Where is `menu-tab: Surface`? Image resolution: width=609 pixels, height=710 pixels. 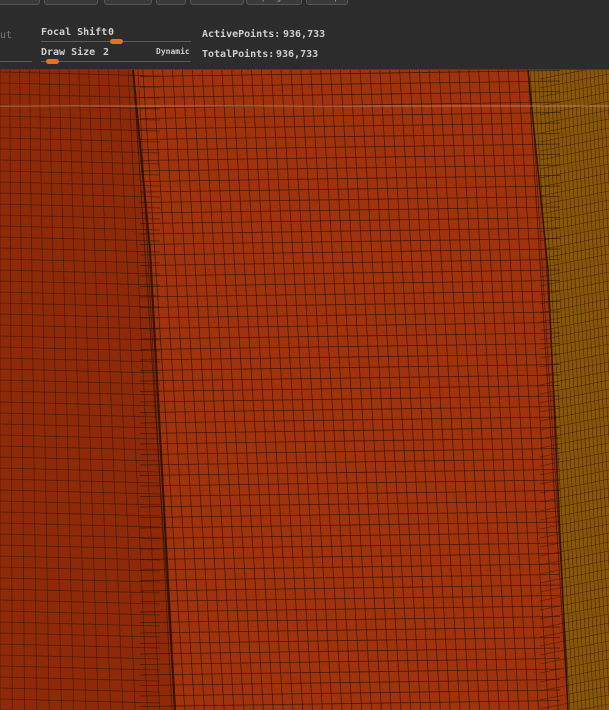 menu-tab: Surface is located at coordinates (128, 2).